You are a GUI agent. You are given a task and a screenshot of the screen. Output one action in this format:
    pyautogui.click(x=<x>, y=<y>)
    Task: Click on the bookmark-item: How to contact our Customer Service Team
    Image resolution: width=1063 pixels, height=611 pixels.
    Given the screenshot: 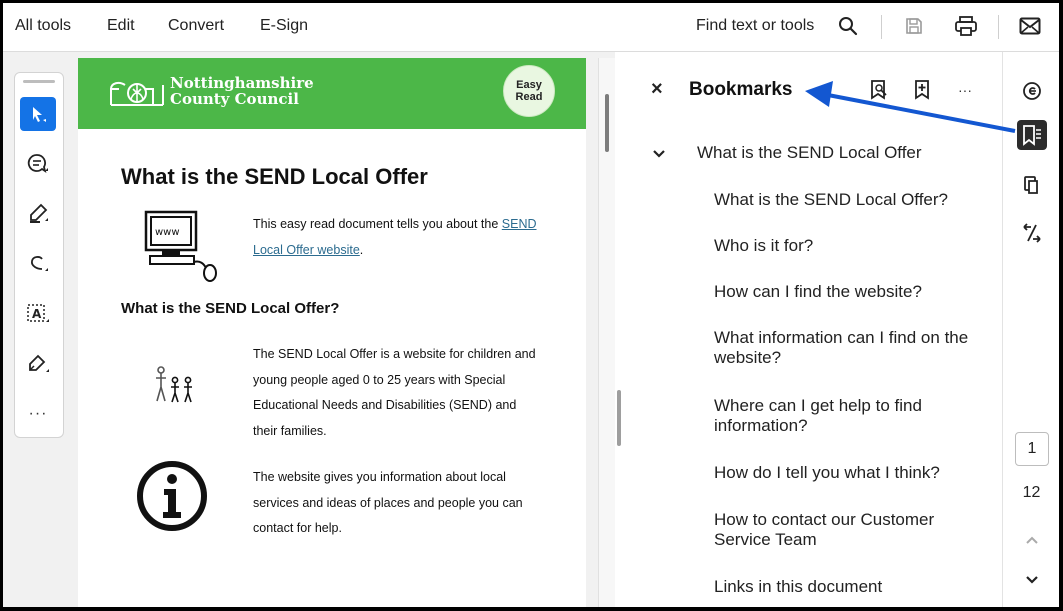 What is the action you would take?
    pyautogui.click(x=849, y=530)
    